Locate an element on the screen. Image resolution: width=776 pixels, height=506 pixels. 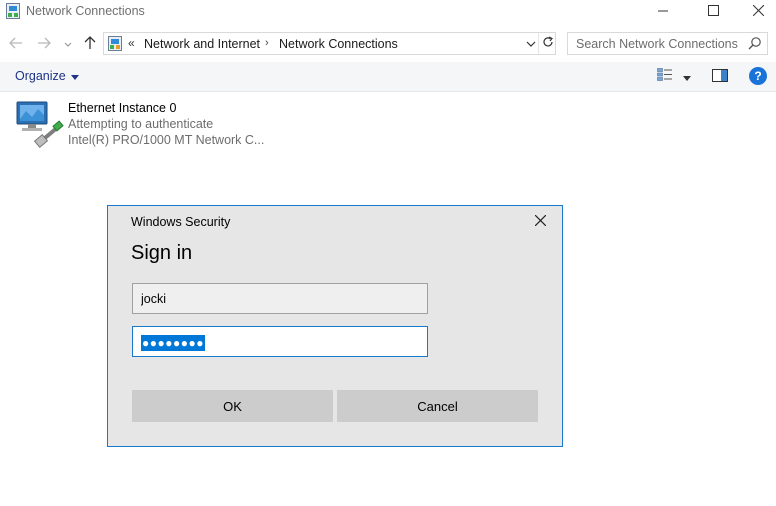
preview-pane-button is located at coordinates (720, 77).